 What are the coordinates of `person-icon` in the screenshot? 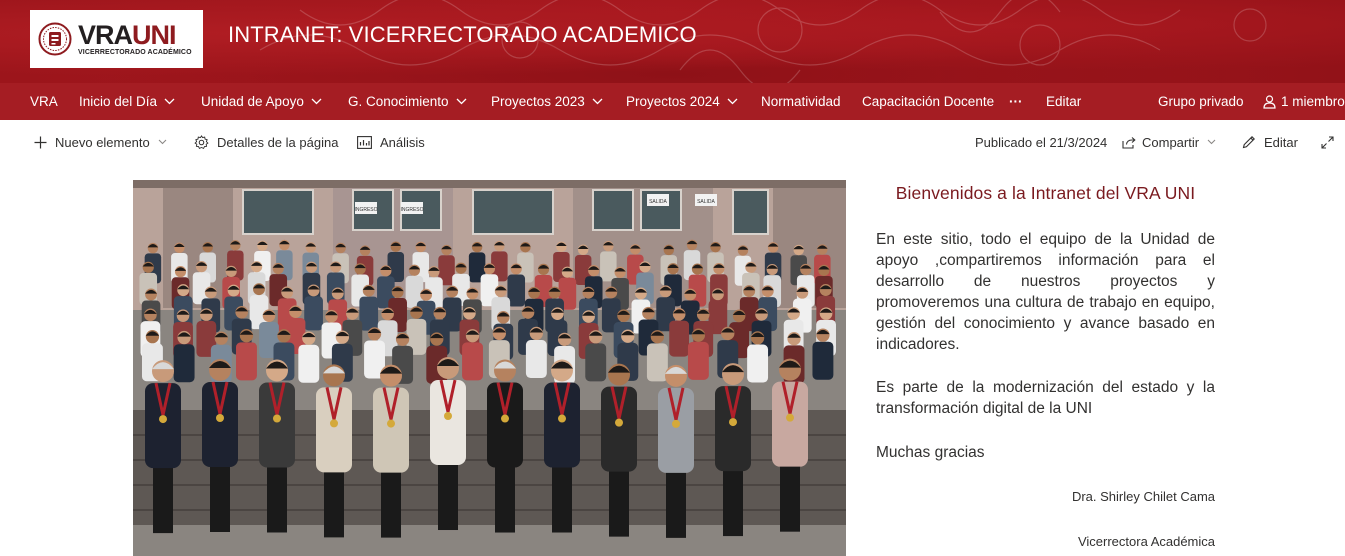 It's located at (1269, 101).